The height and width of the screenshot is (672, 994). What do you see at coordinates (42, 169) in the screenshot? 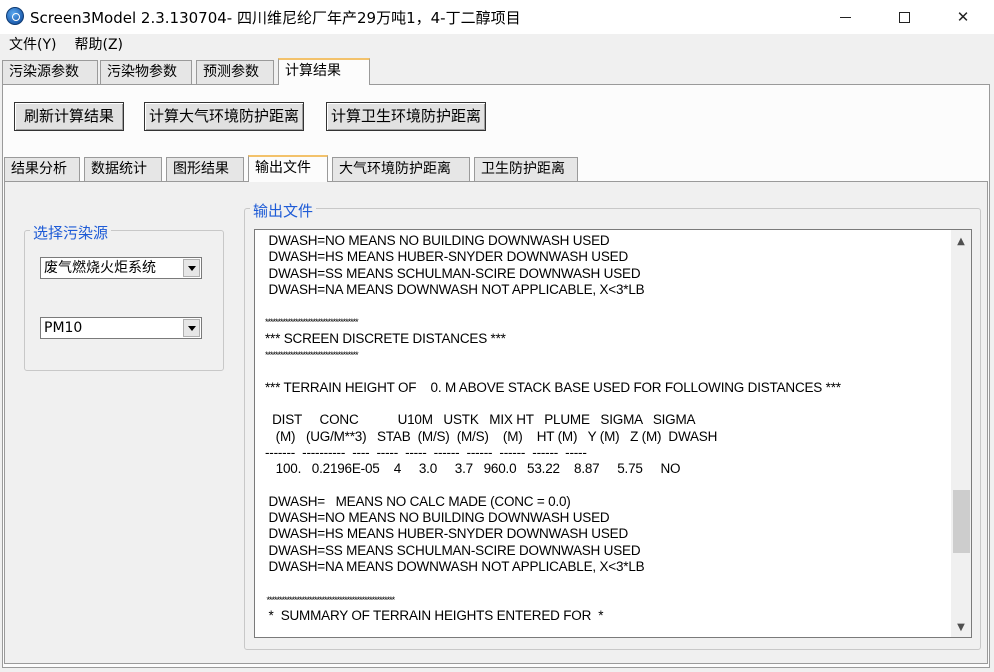
I see `tab-result-analysis: 结果分析` at bounding box center [42, 169].